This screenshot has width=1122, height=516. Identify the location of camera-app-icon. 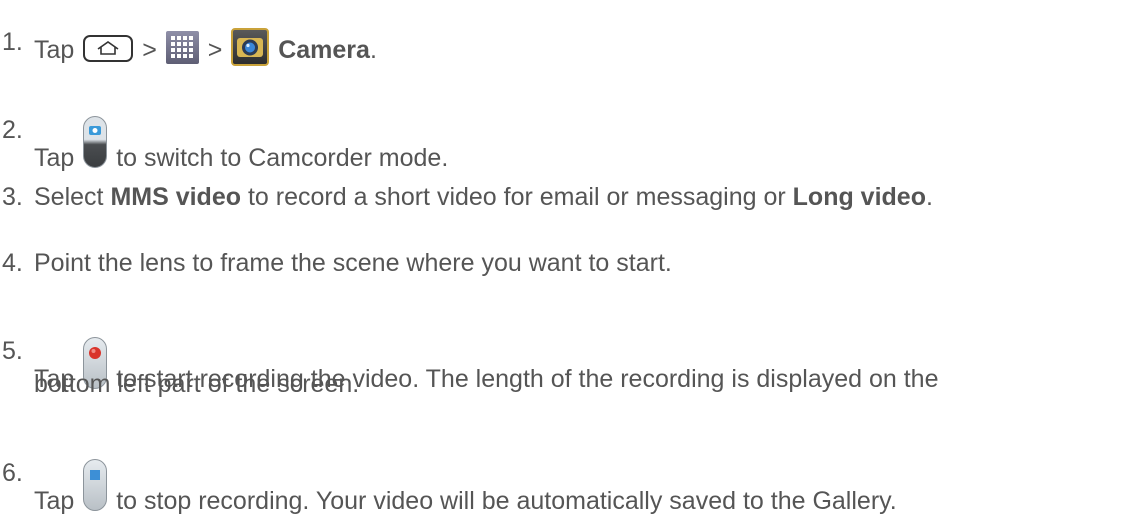
(250, 47).